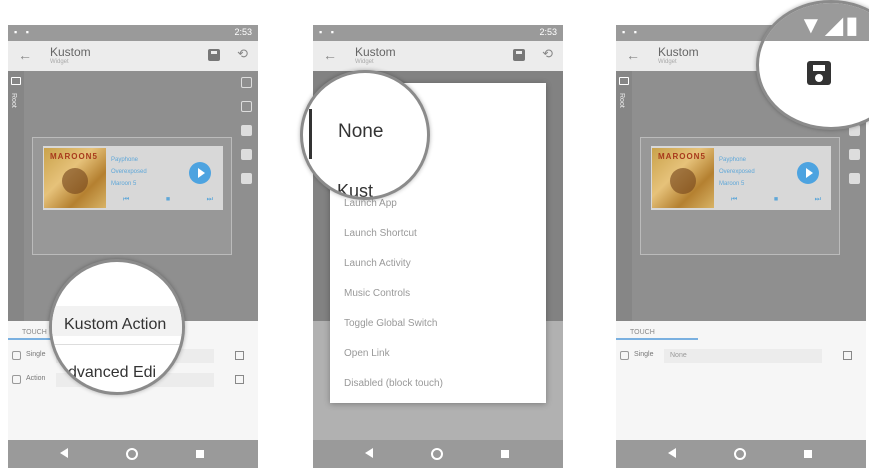 The height and width of the screenshot is (470, 869). What do you see at coordinates (117, 344) in the screenshot?
I see `divider` at bounding box center [117, 344].